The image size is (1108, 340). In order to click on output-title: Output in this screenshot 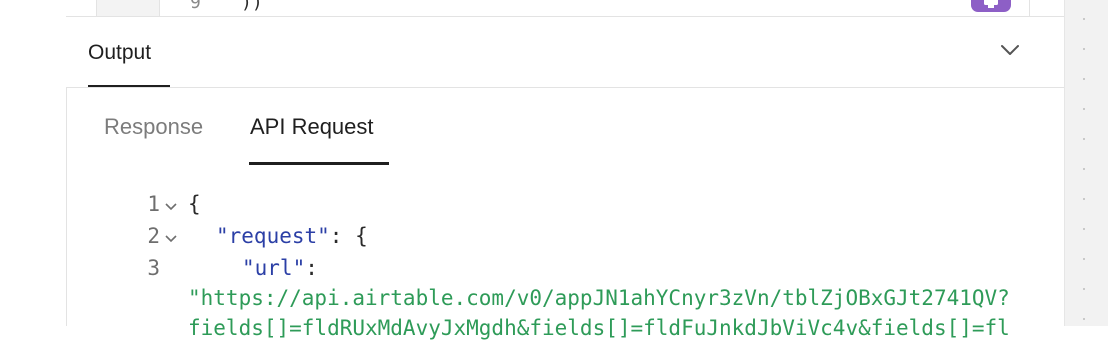, I will do `click(120, 52)`.